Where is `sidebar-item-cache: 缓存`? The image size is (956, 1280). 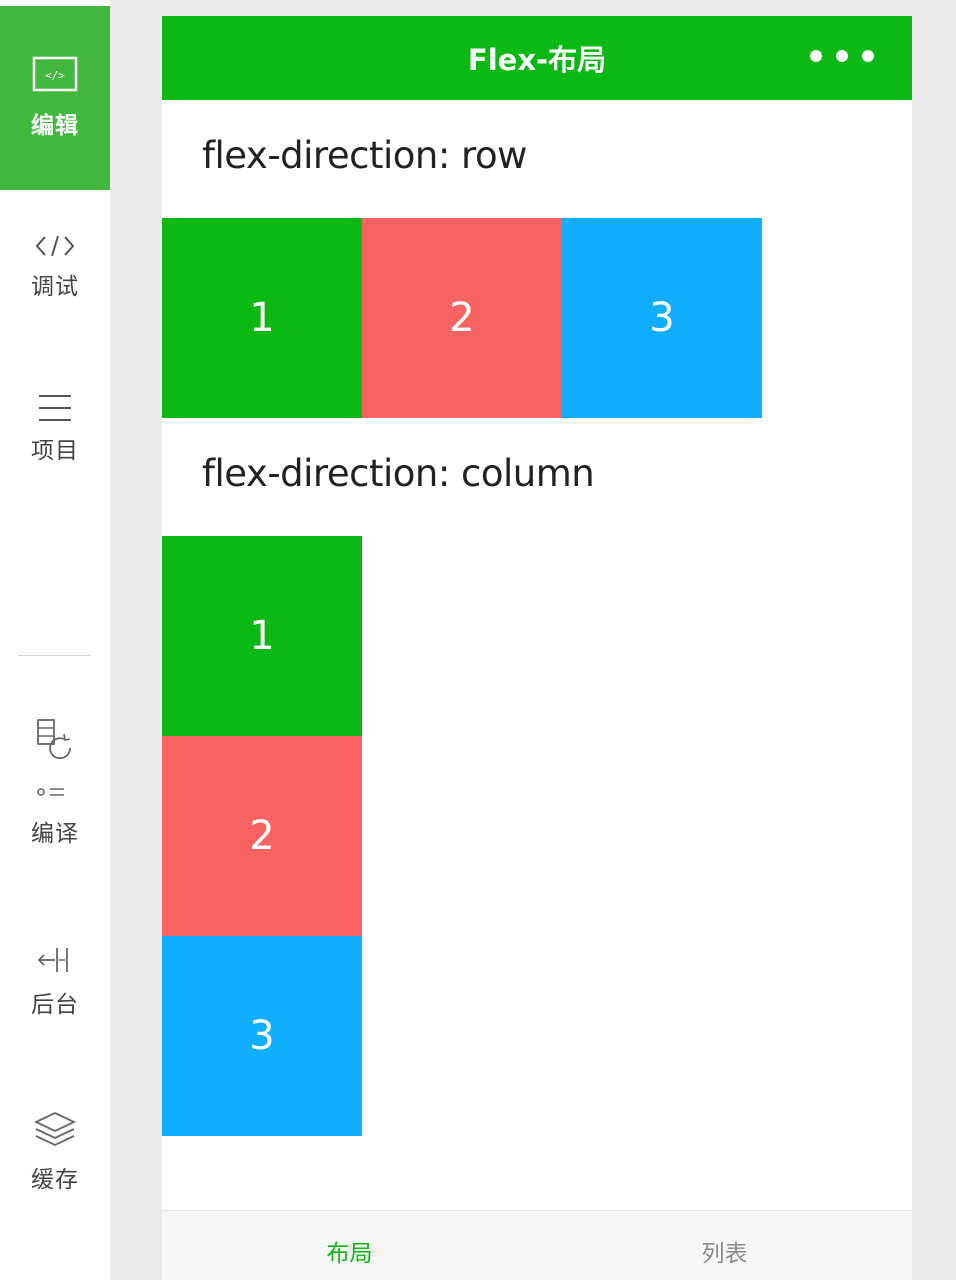 sidebar-item-cache: 缓存 is located at coordinates (55, 1152).